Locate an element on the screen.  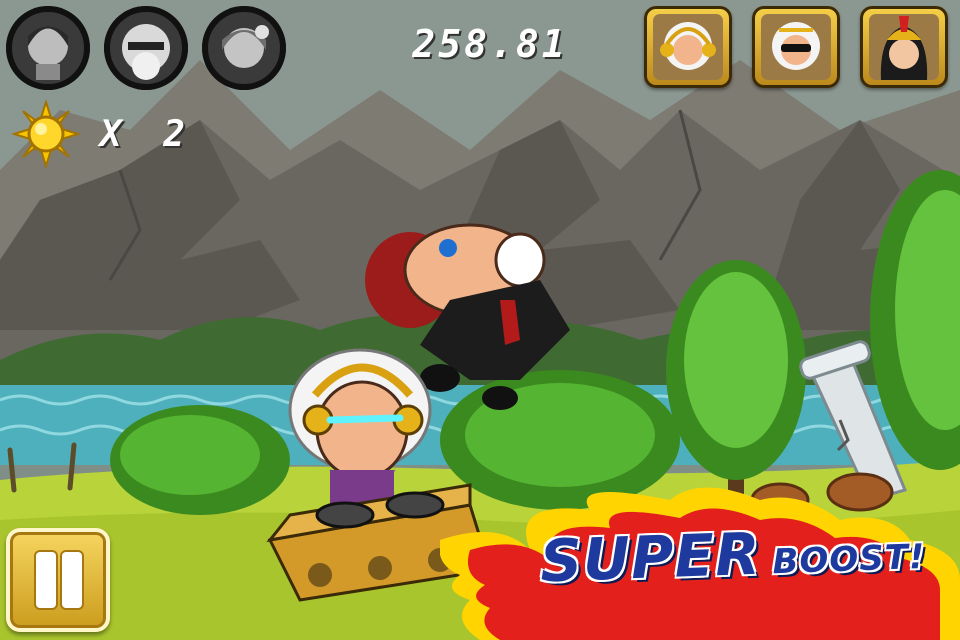
super-boost-banner: SUPER BOOST! is located at coordinates (700, 560).